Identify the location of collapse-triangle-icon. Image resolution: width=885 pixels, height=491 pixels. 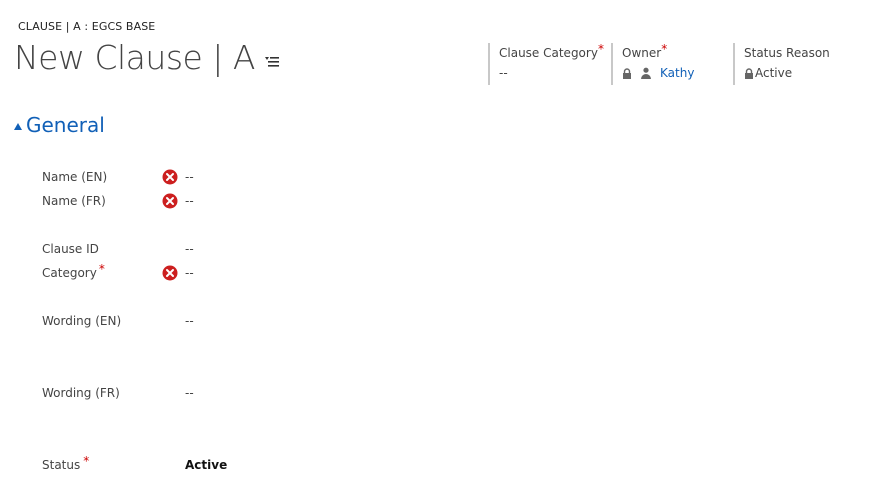
(18, 126).